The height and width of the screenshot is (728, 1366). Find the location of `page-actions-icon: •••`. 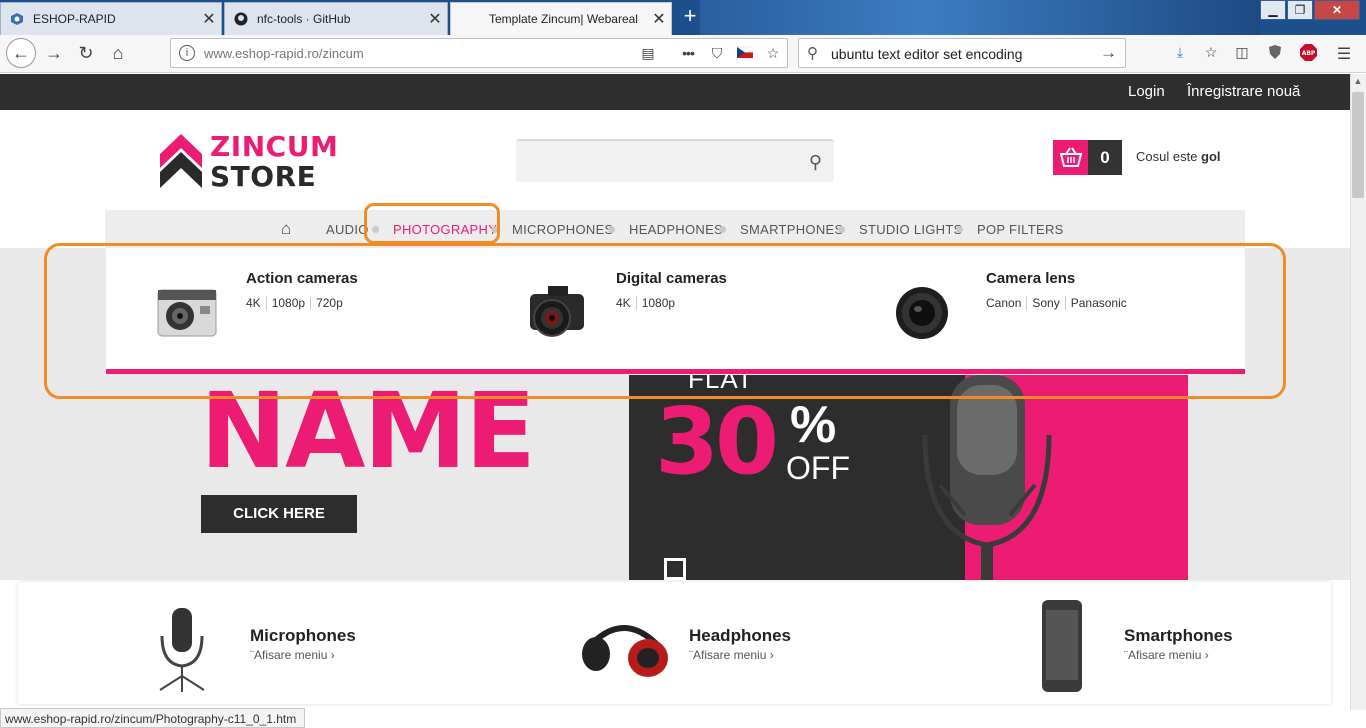

page-actions-icon: ••• is located at coordinates (688, 53).